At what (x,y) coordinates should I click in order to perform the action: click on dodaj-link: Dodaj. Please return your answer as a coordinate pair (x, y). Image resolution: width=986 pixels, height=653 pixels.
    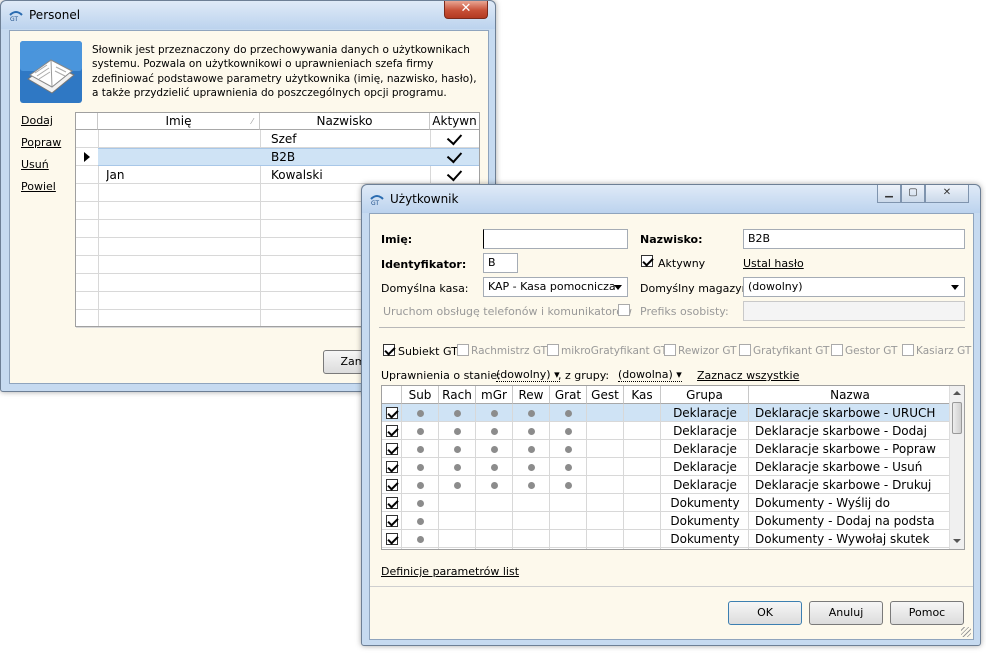
    Looking at the image, I should click on (37, 120).